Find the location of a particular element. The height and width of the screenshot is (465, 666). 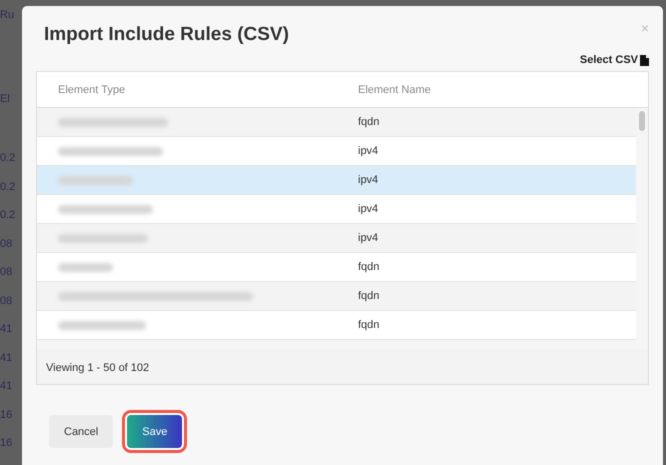

column-header: Element Type is located at coordinates (91, 90).